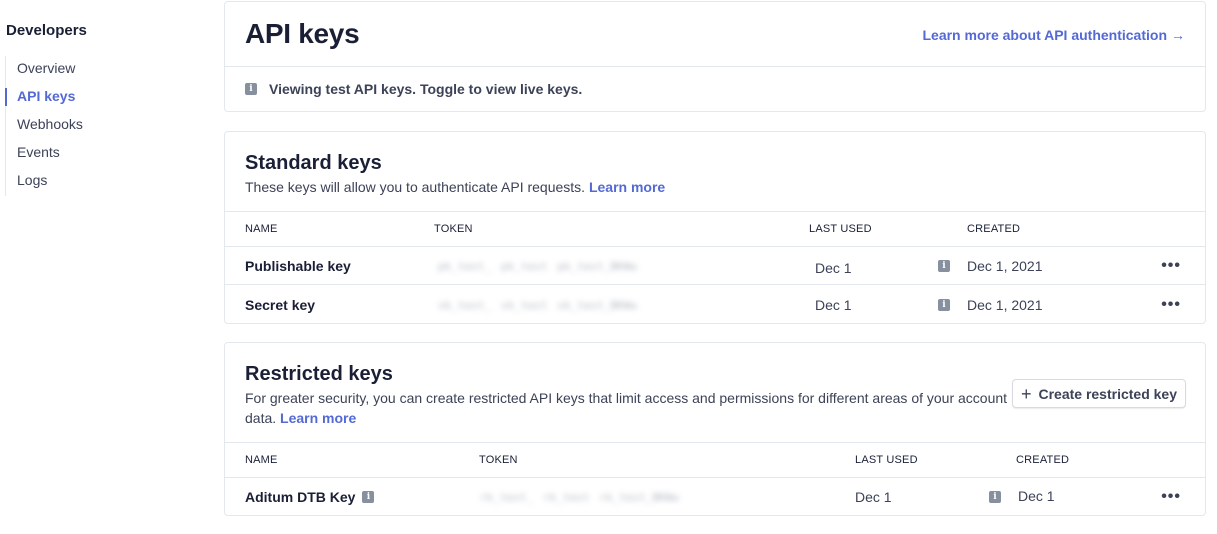 The width and height of the screenshot is (1217, 534). I want to click on token-value: pk_test_ pk_test pk_test_BKWw, so click(537, 266).